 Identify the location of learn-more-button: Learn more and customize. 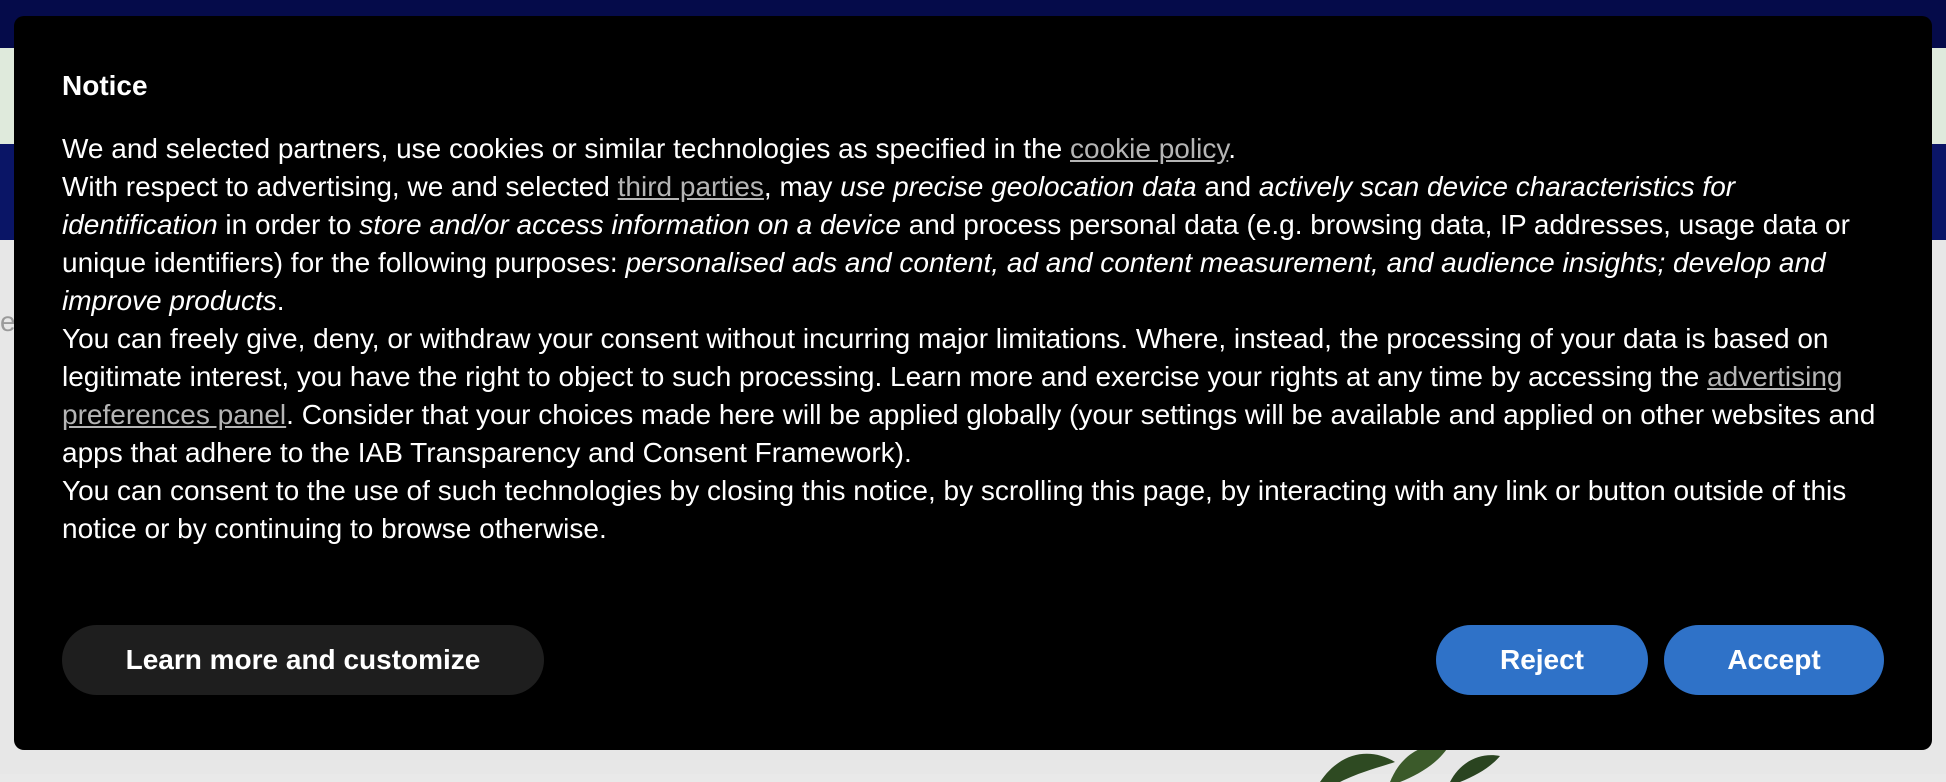
(303, 660).